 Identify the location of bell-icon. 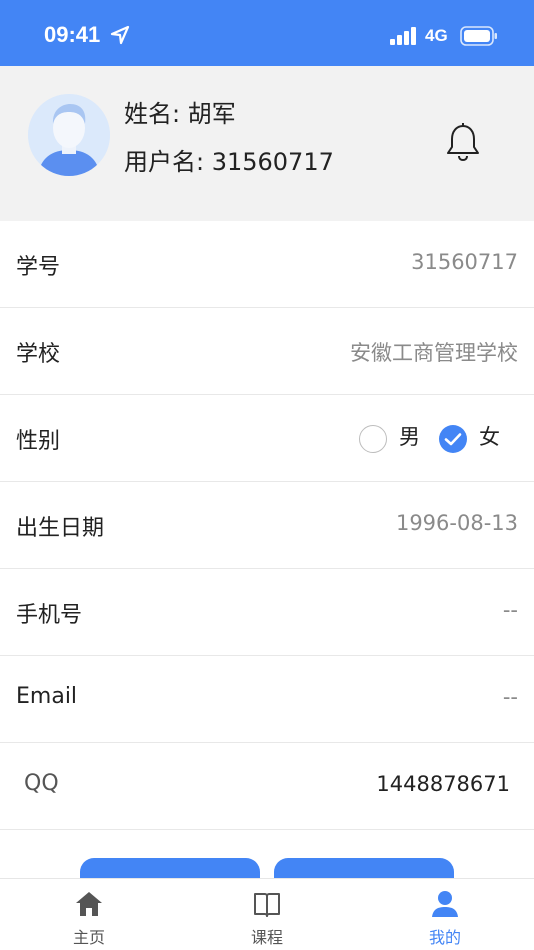
(463, 142).